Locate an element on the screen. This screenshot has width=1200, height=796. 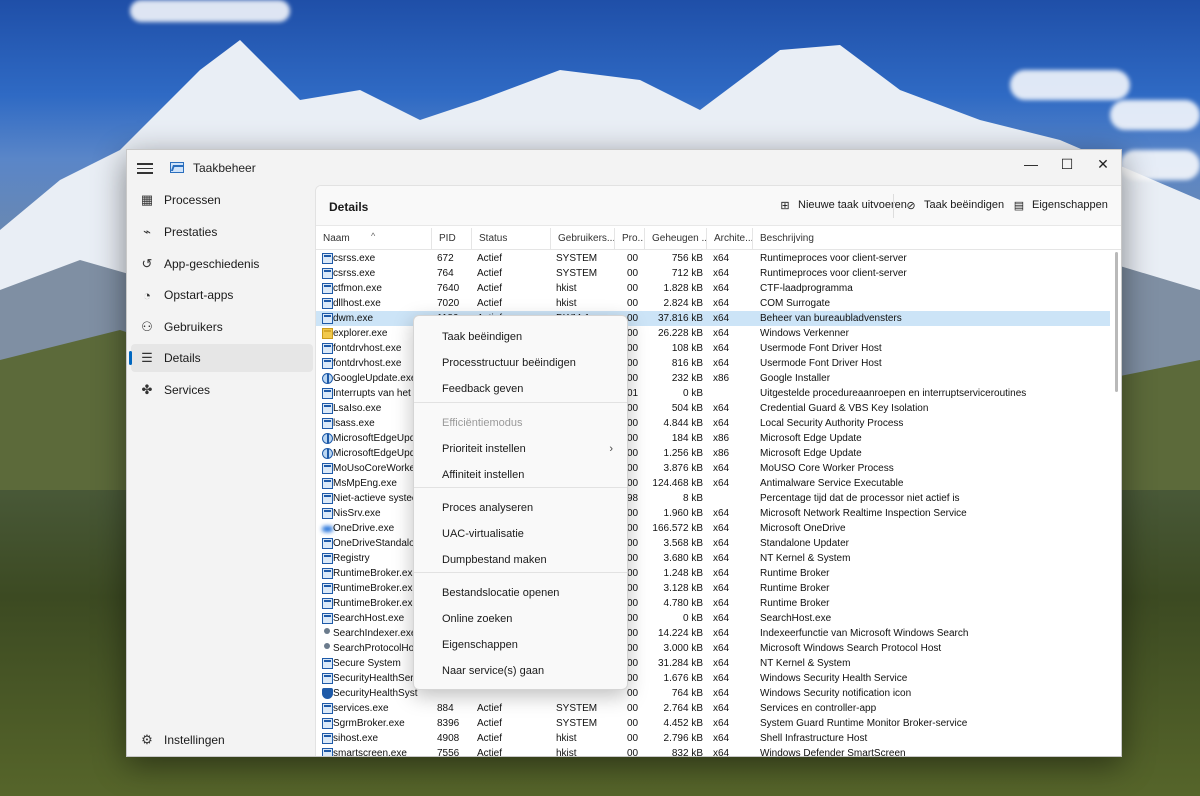
menu-item-online-zoeken: Online zoeken is located at coordinates (520, 619).